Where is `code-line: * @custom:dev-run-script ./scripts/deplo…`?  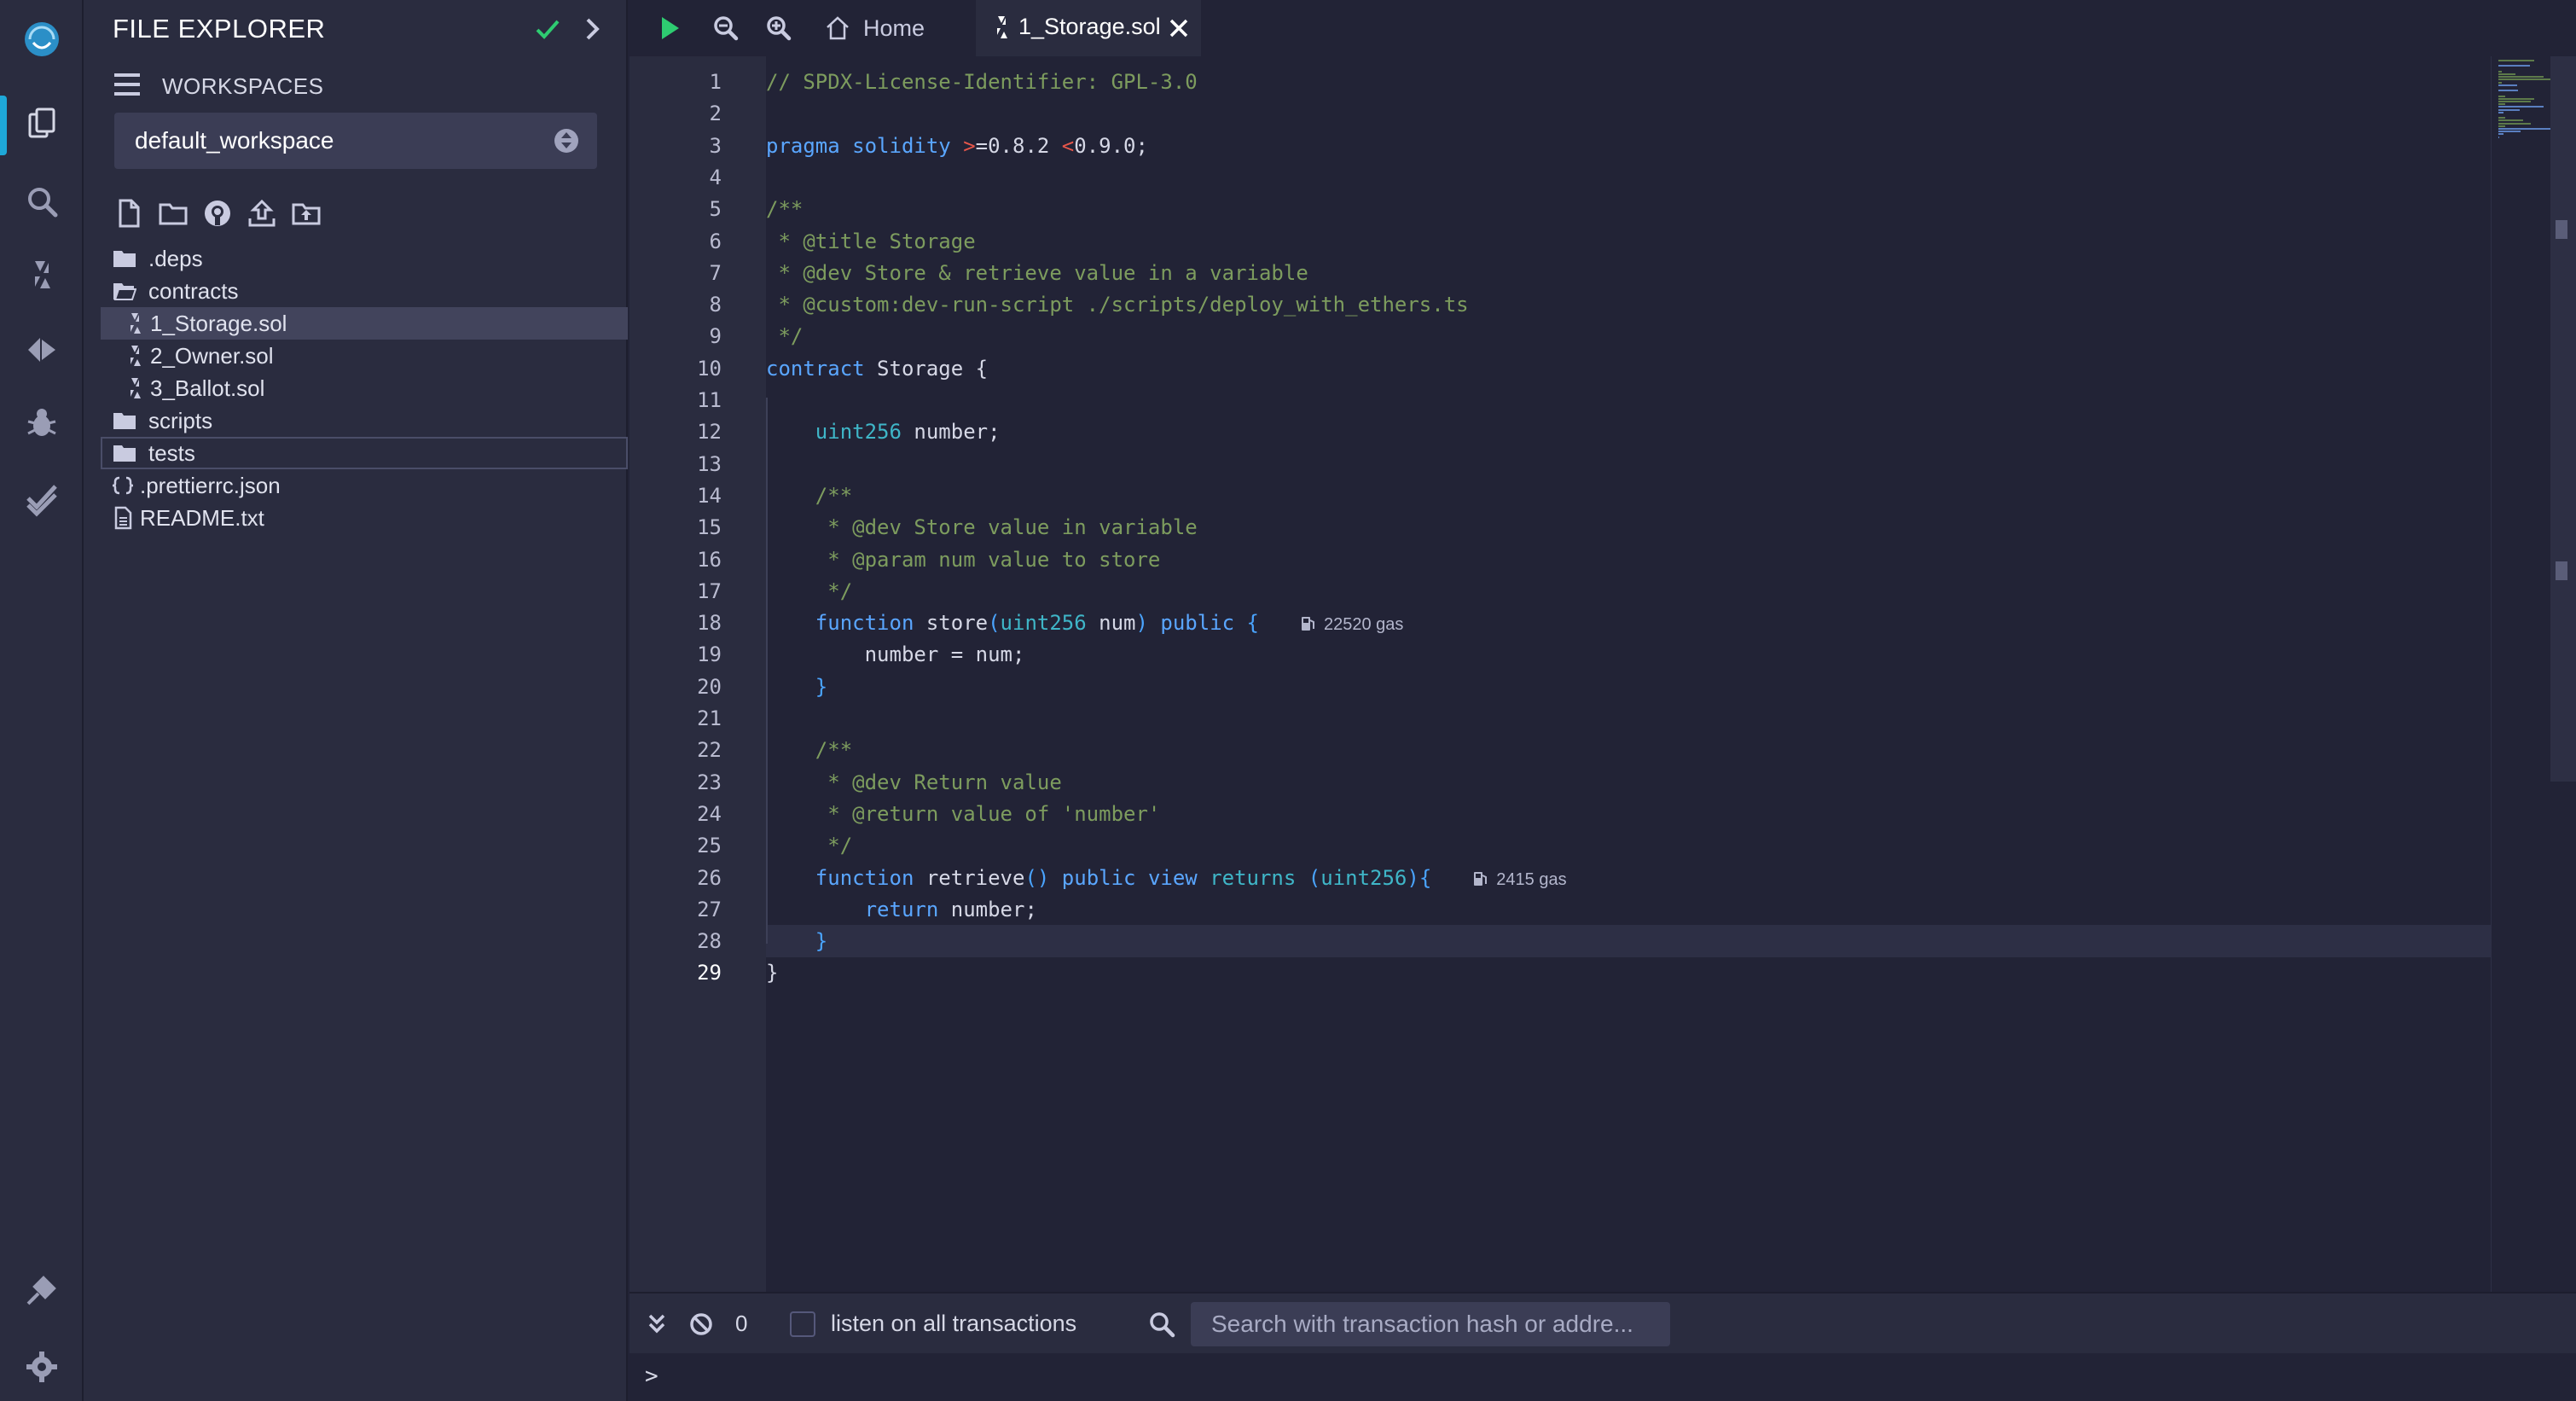
code-line: * @custom:dev-run-script ./scripts/deplo… is located at coordinates (1117, 304).